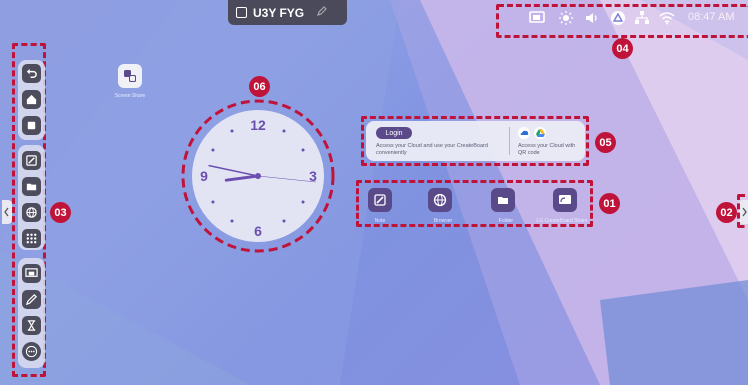 The image size is (748, 385). I want to click on clock-numeral-12: 12, so click(258, 125).